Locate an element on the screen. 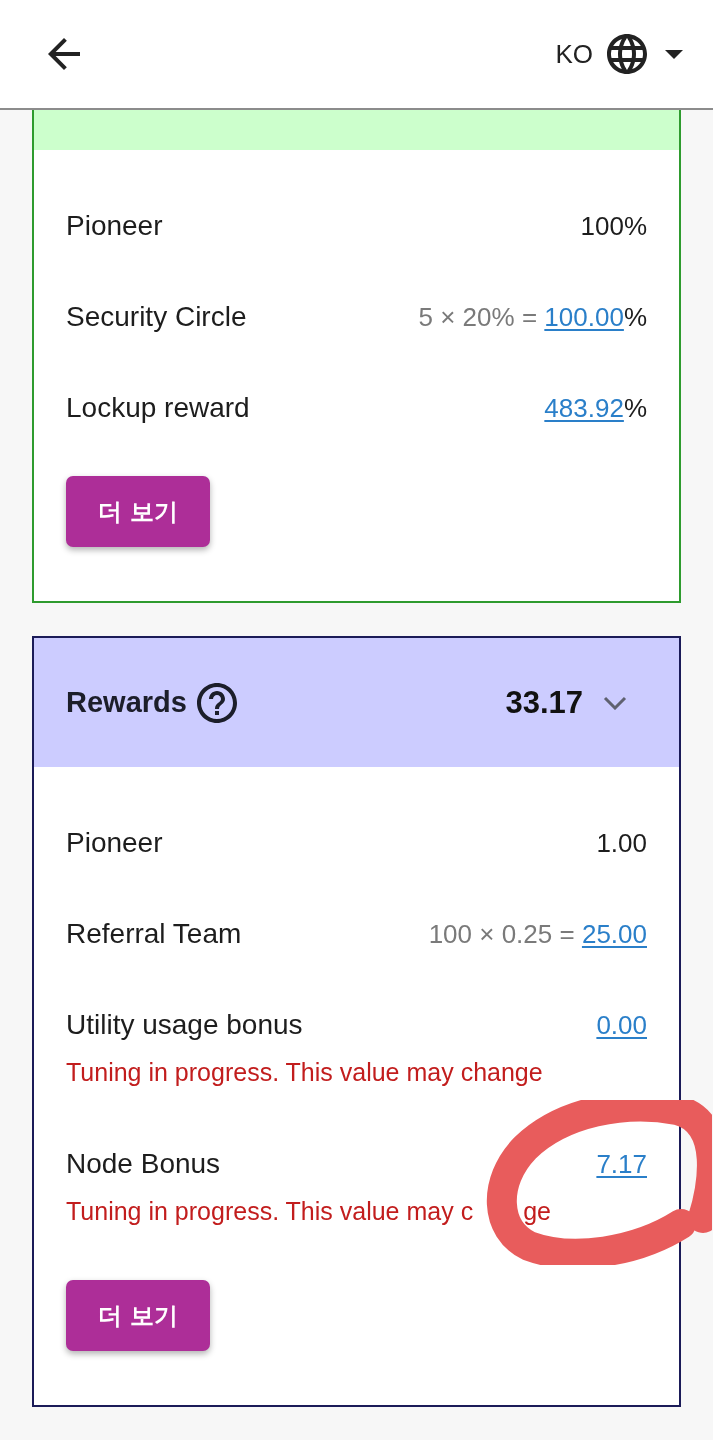  chevron-down-icon is located at coordinates (615, 702).